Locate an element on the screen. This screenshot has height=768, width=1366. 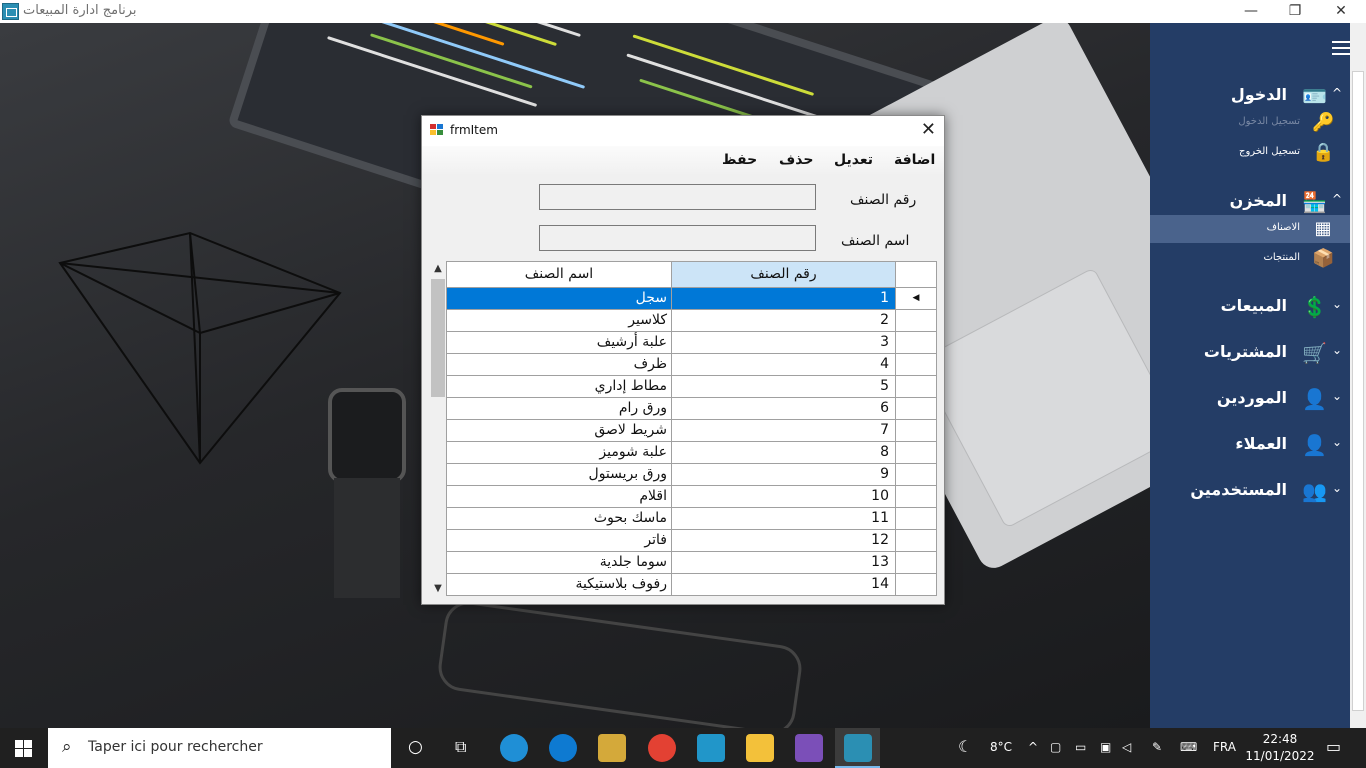
network-icon: ▣ is located at coordinates (1105, 747).